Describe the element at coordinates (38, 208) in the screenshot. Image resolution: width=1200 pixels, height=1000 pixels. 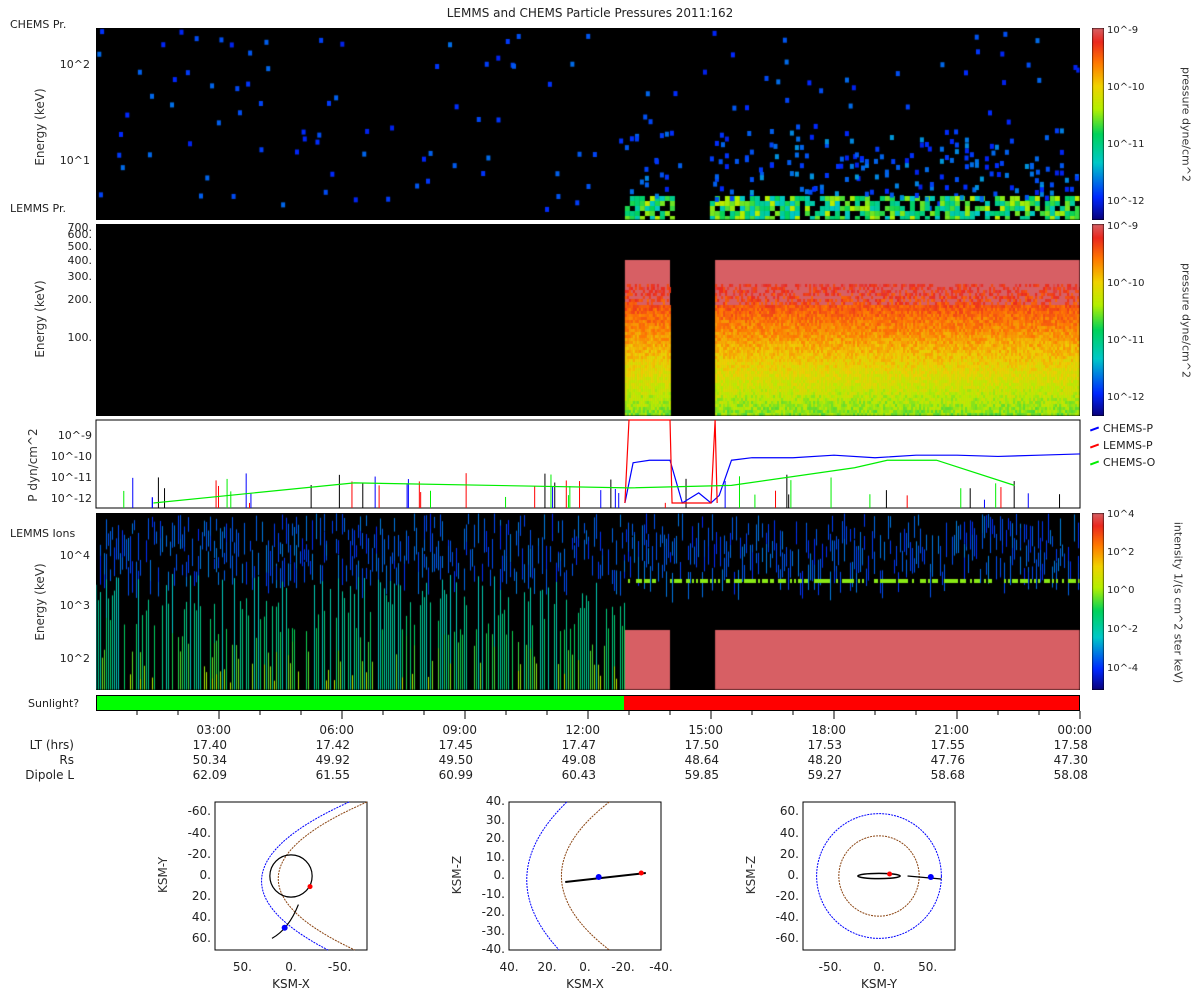
I see `lemms-panel-tag: LEMMS Pr.` at that location.